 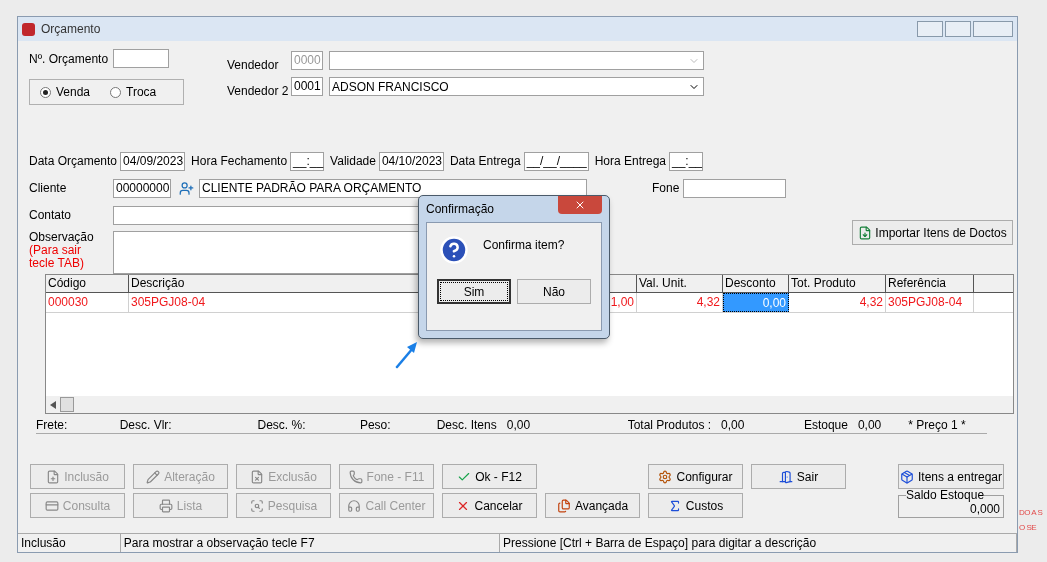 What do you see at coordinates (142, 188) in the screenshot?
I see `client-code-field: 00000000` at bounding box center [142, 188].